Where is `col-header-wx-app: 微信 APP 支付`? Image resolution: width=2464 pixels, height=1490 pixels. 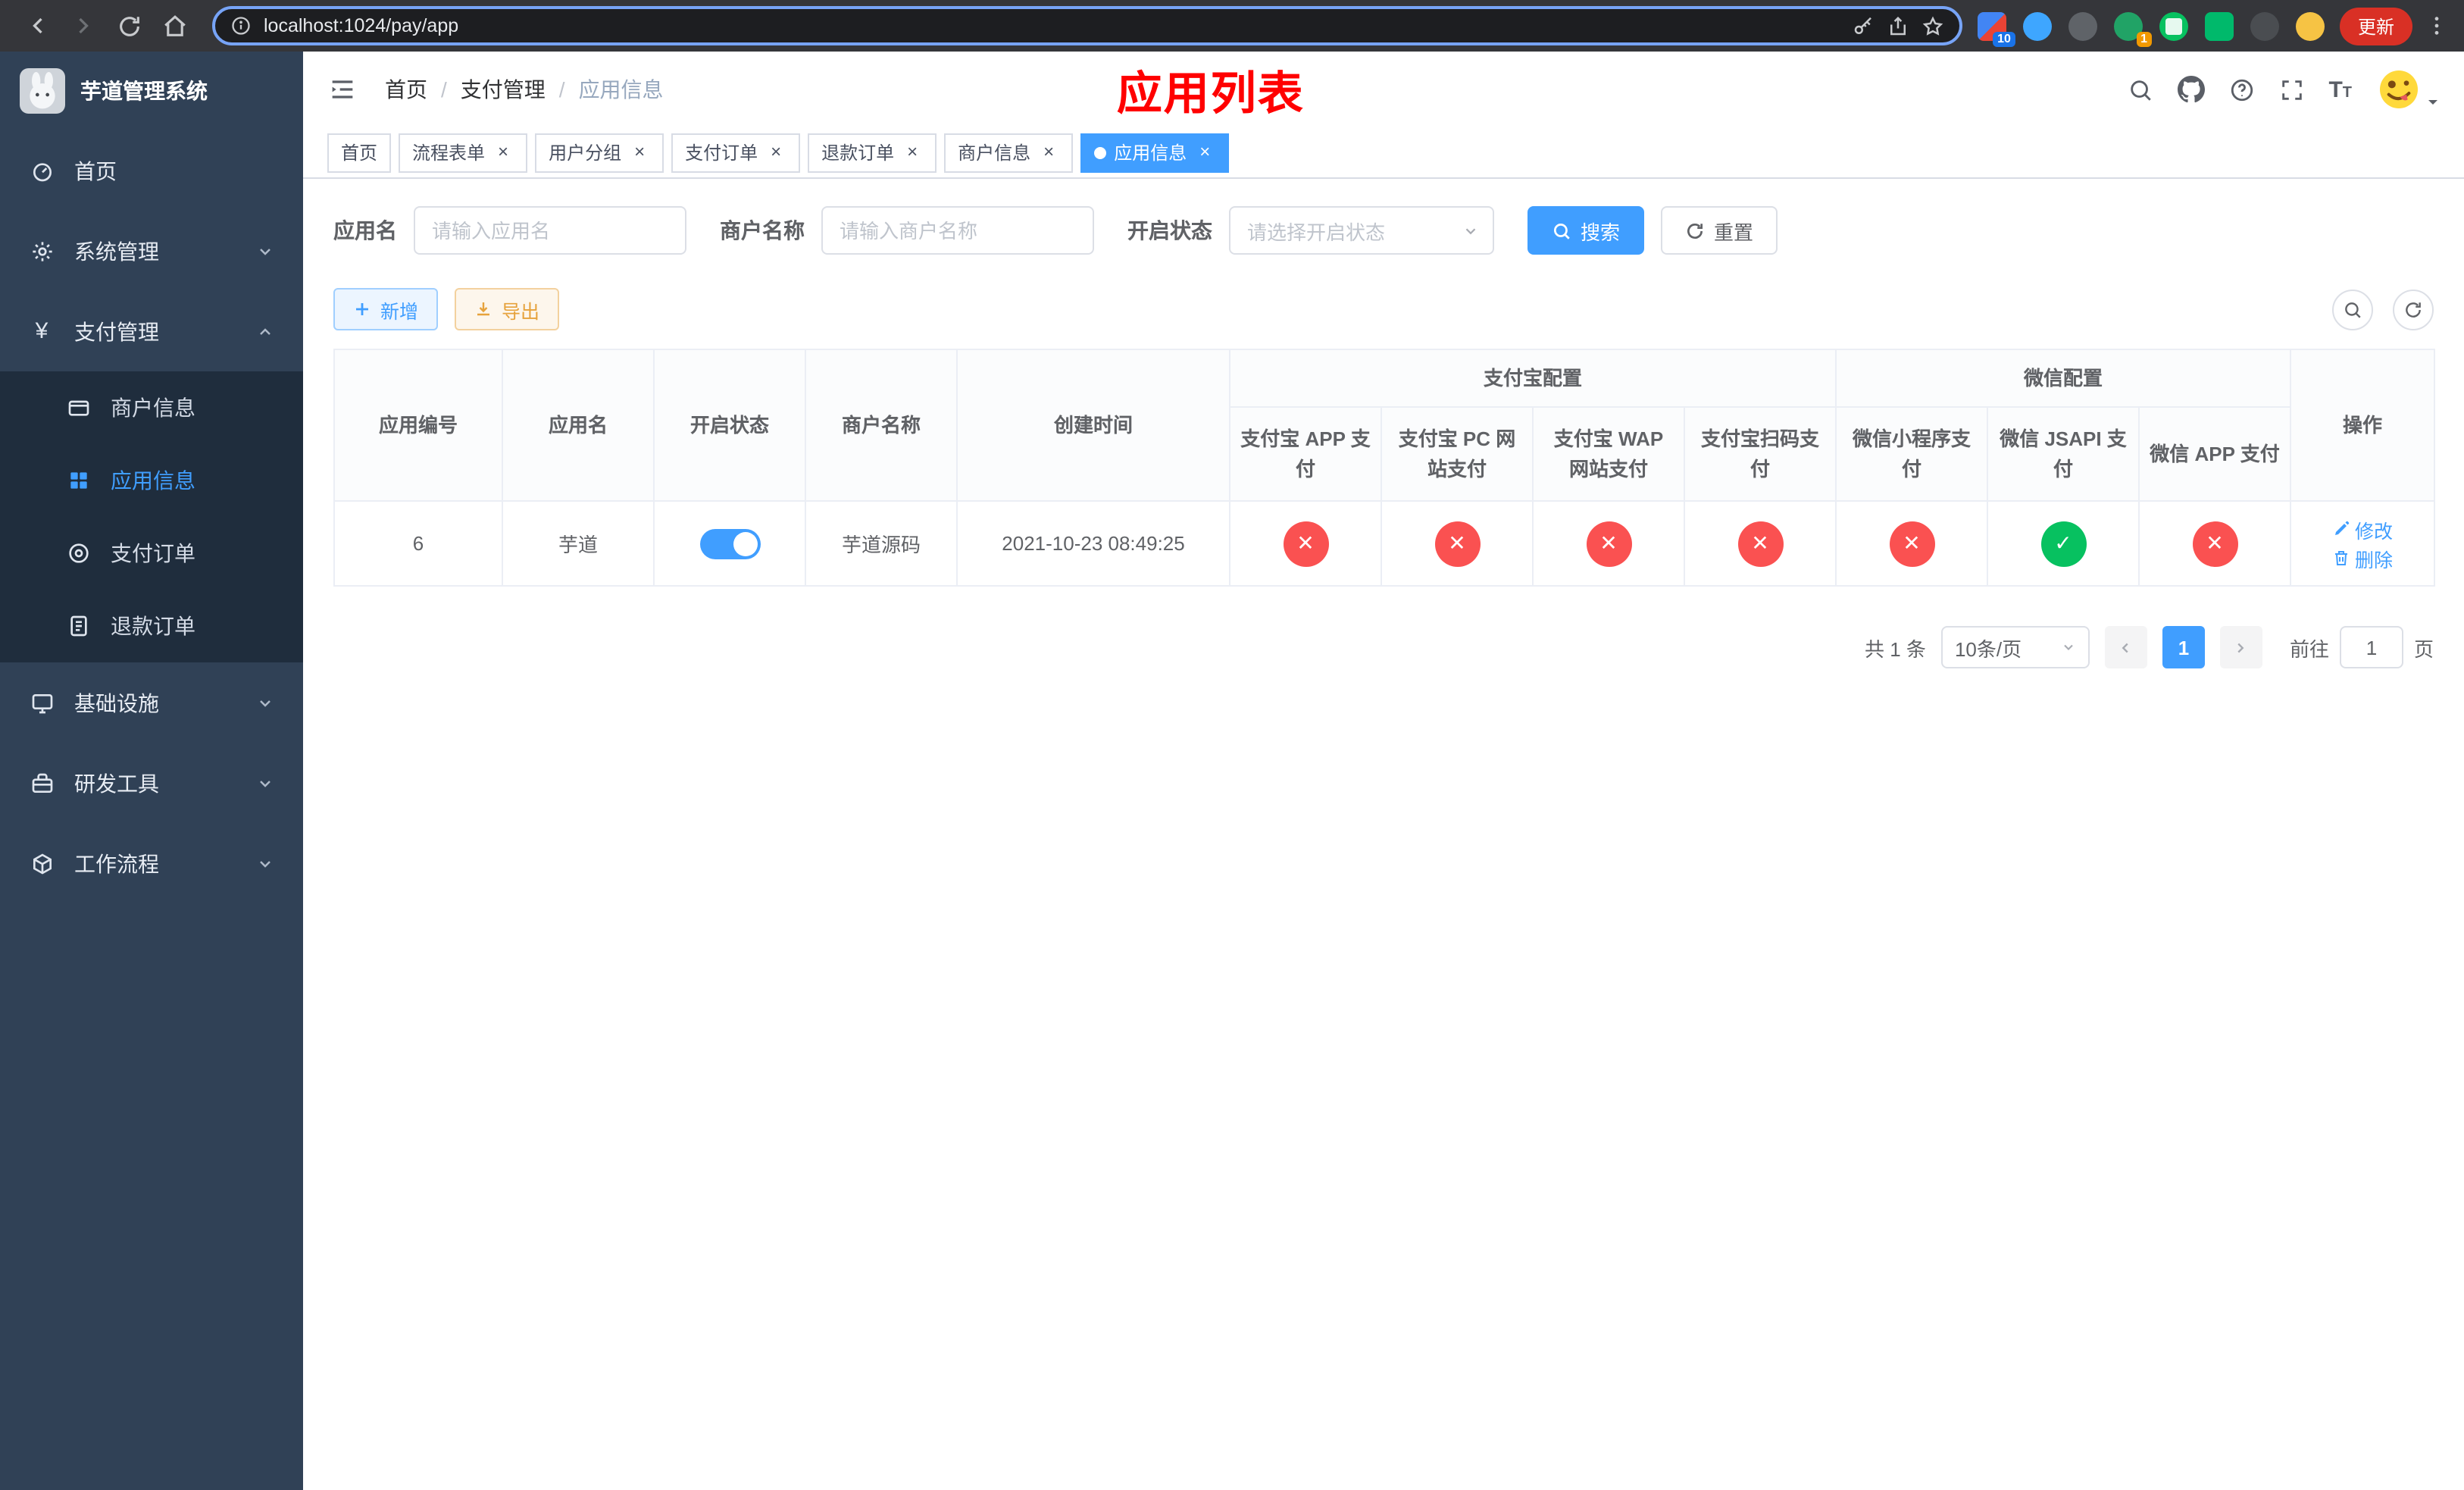
col-header-wx-app: 微信 APP 支付 is located at coordinates (2215, 454).